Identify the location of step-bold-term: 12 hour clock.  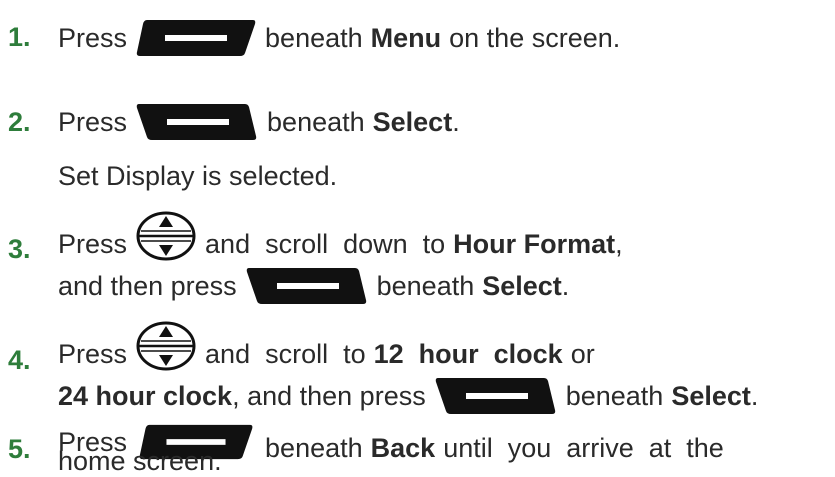
(468, 354).